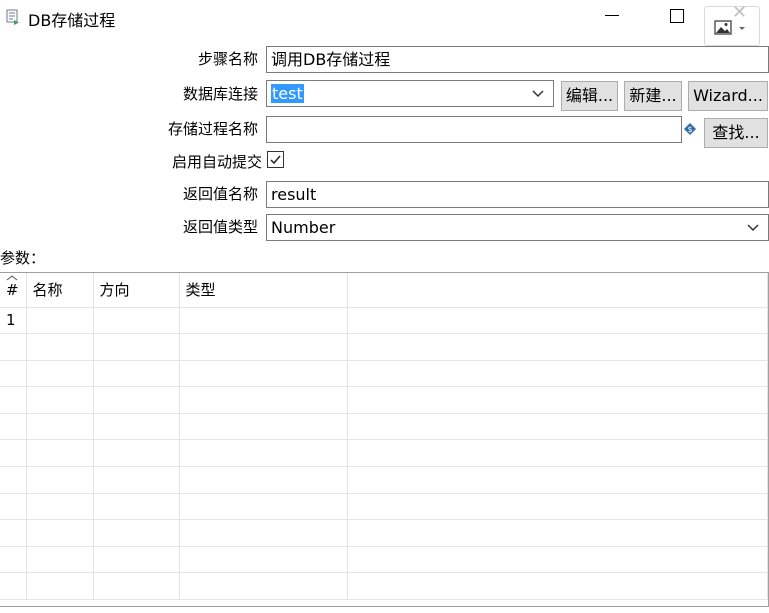  Describe the element at coordinates (216, 162) in the screenshot. I see `autocommit-label: 启用自动提交` at that location.